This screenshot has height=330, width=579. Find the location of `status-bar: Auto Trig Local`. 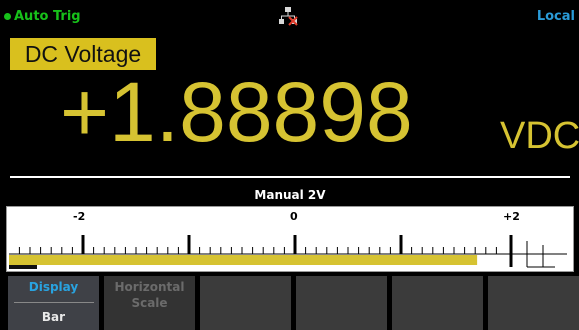

status-bar: Auto Trig Local is located at coordinates (289, 15).